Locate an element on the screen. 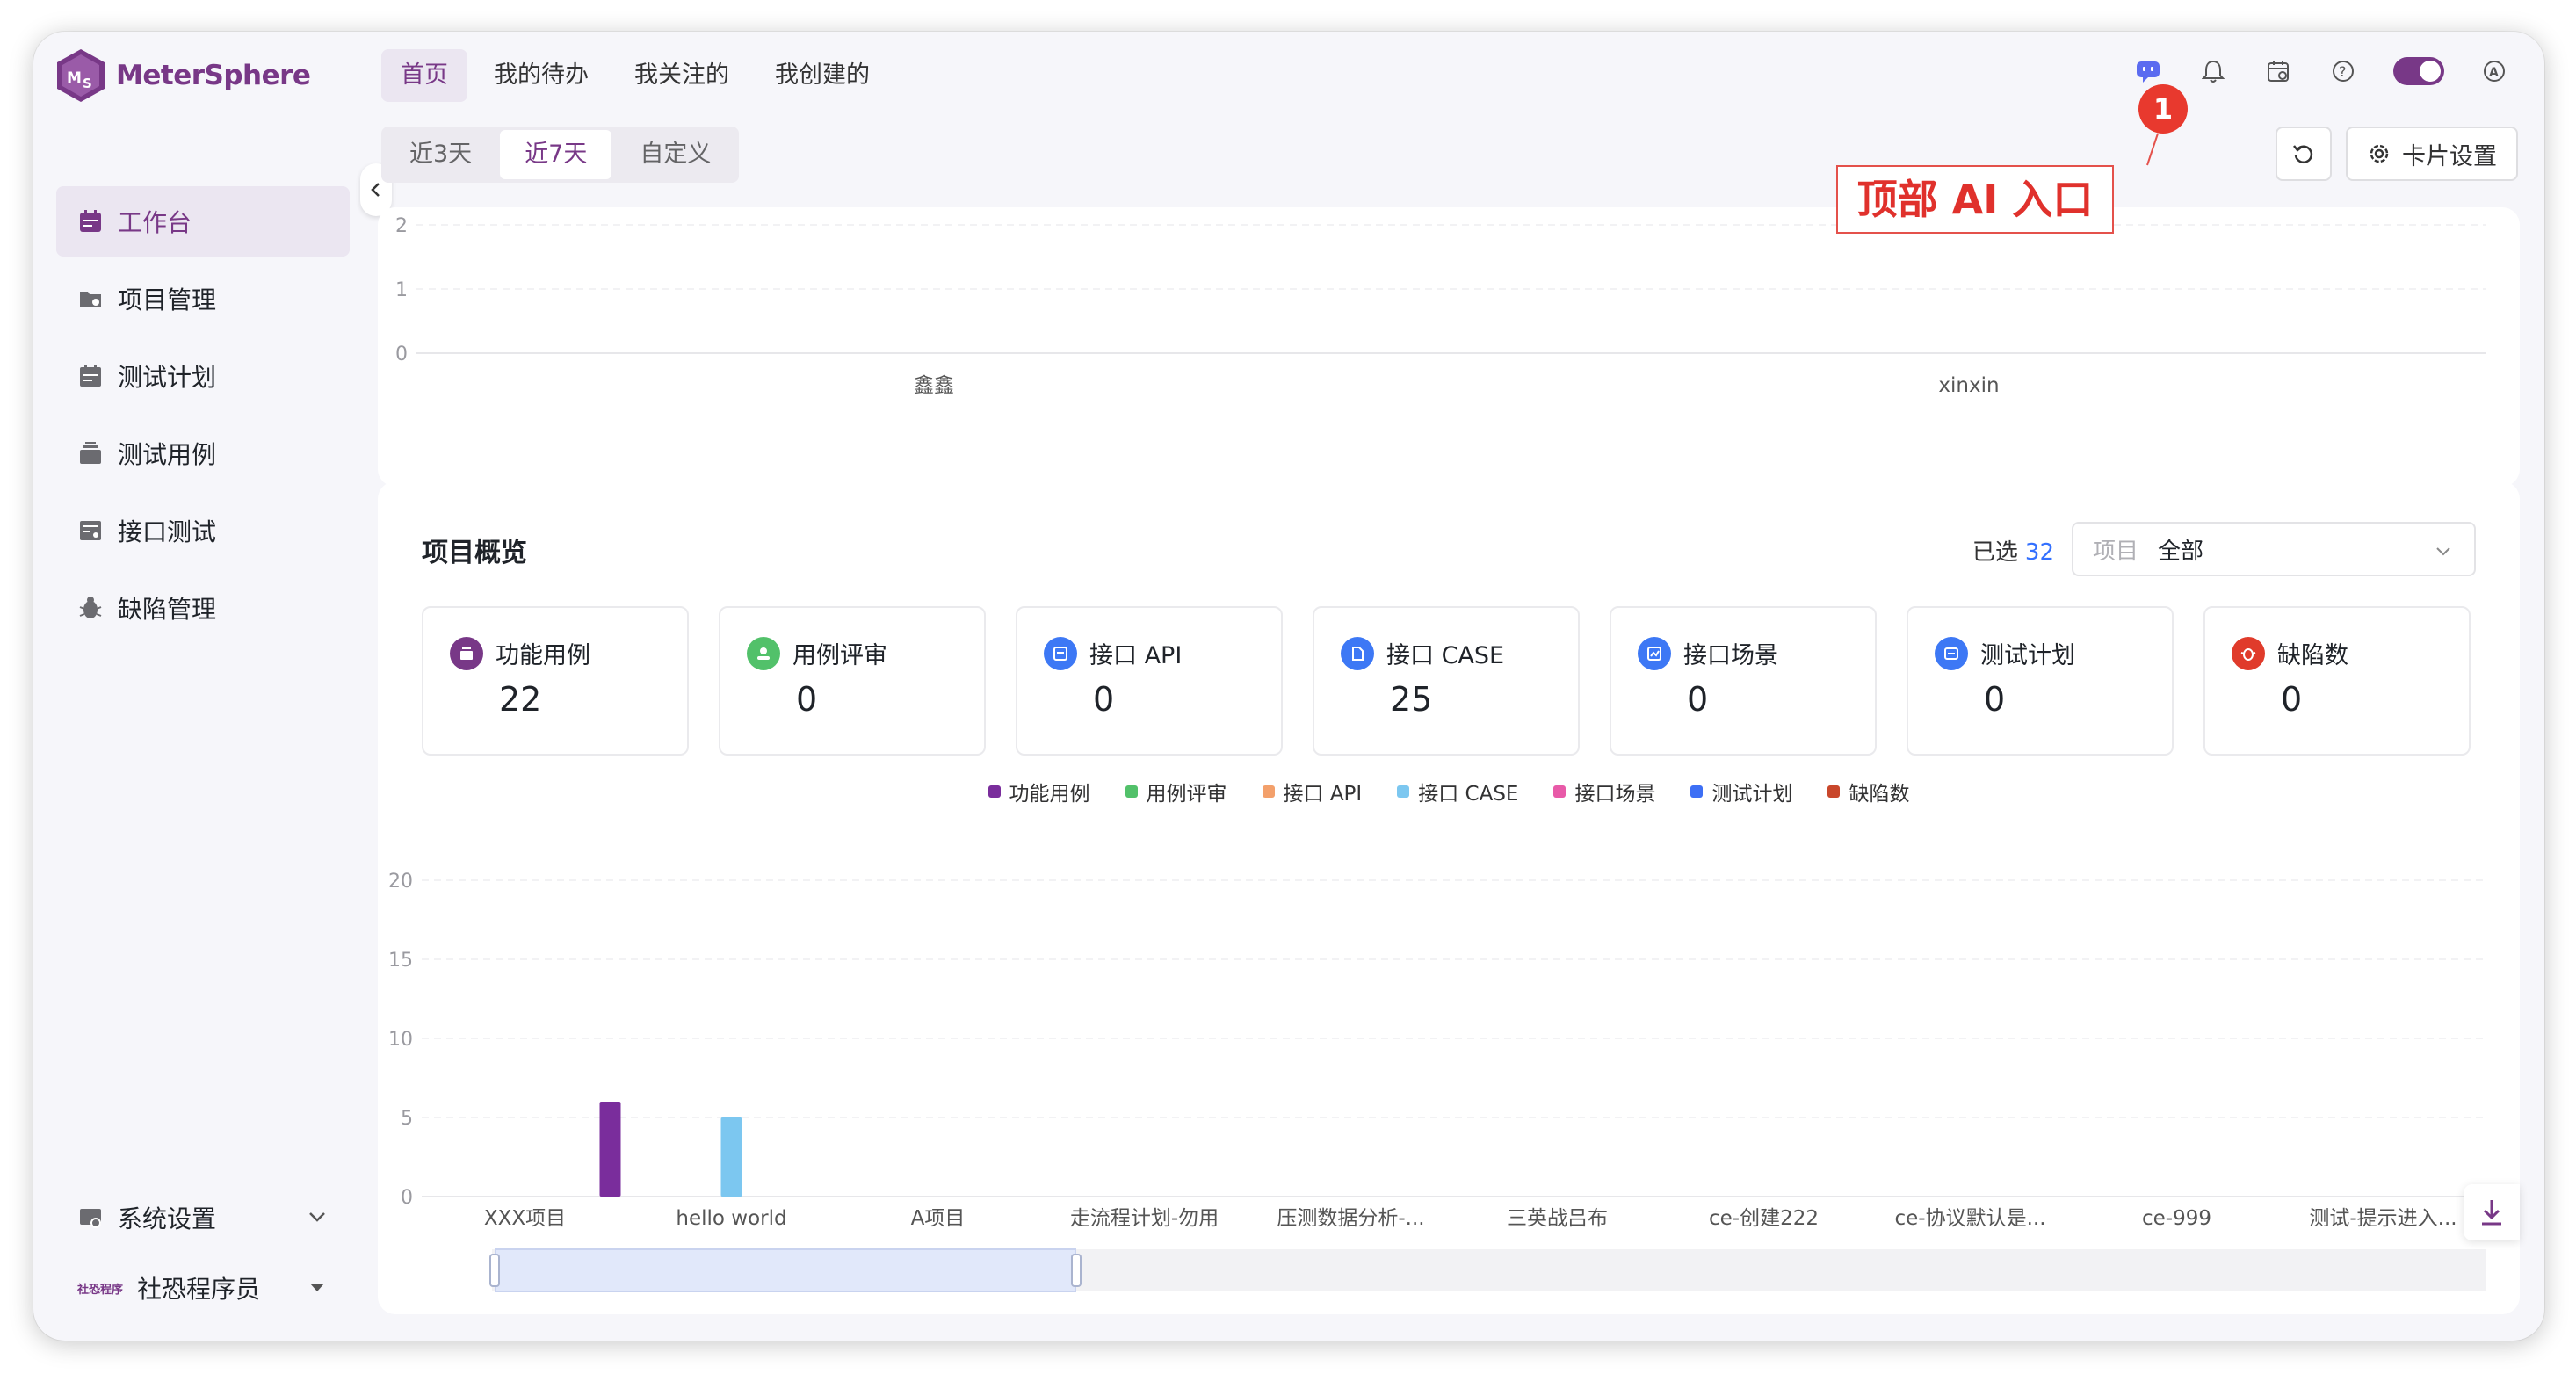 This screenshot has height=1374, width=2576. x-tick-label: 走流程计划-勿用 is located at coordinates (1144, 1218).